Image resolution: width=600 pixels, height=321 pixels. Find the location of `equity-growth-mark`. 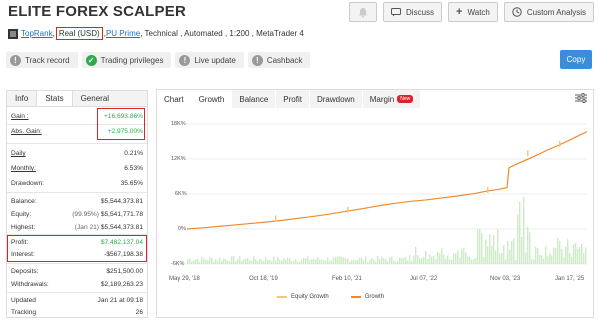

equity-growth-mark is located at coordinates (348, 209).